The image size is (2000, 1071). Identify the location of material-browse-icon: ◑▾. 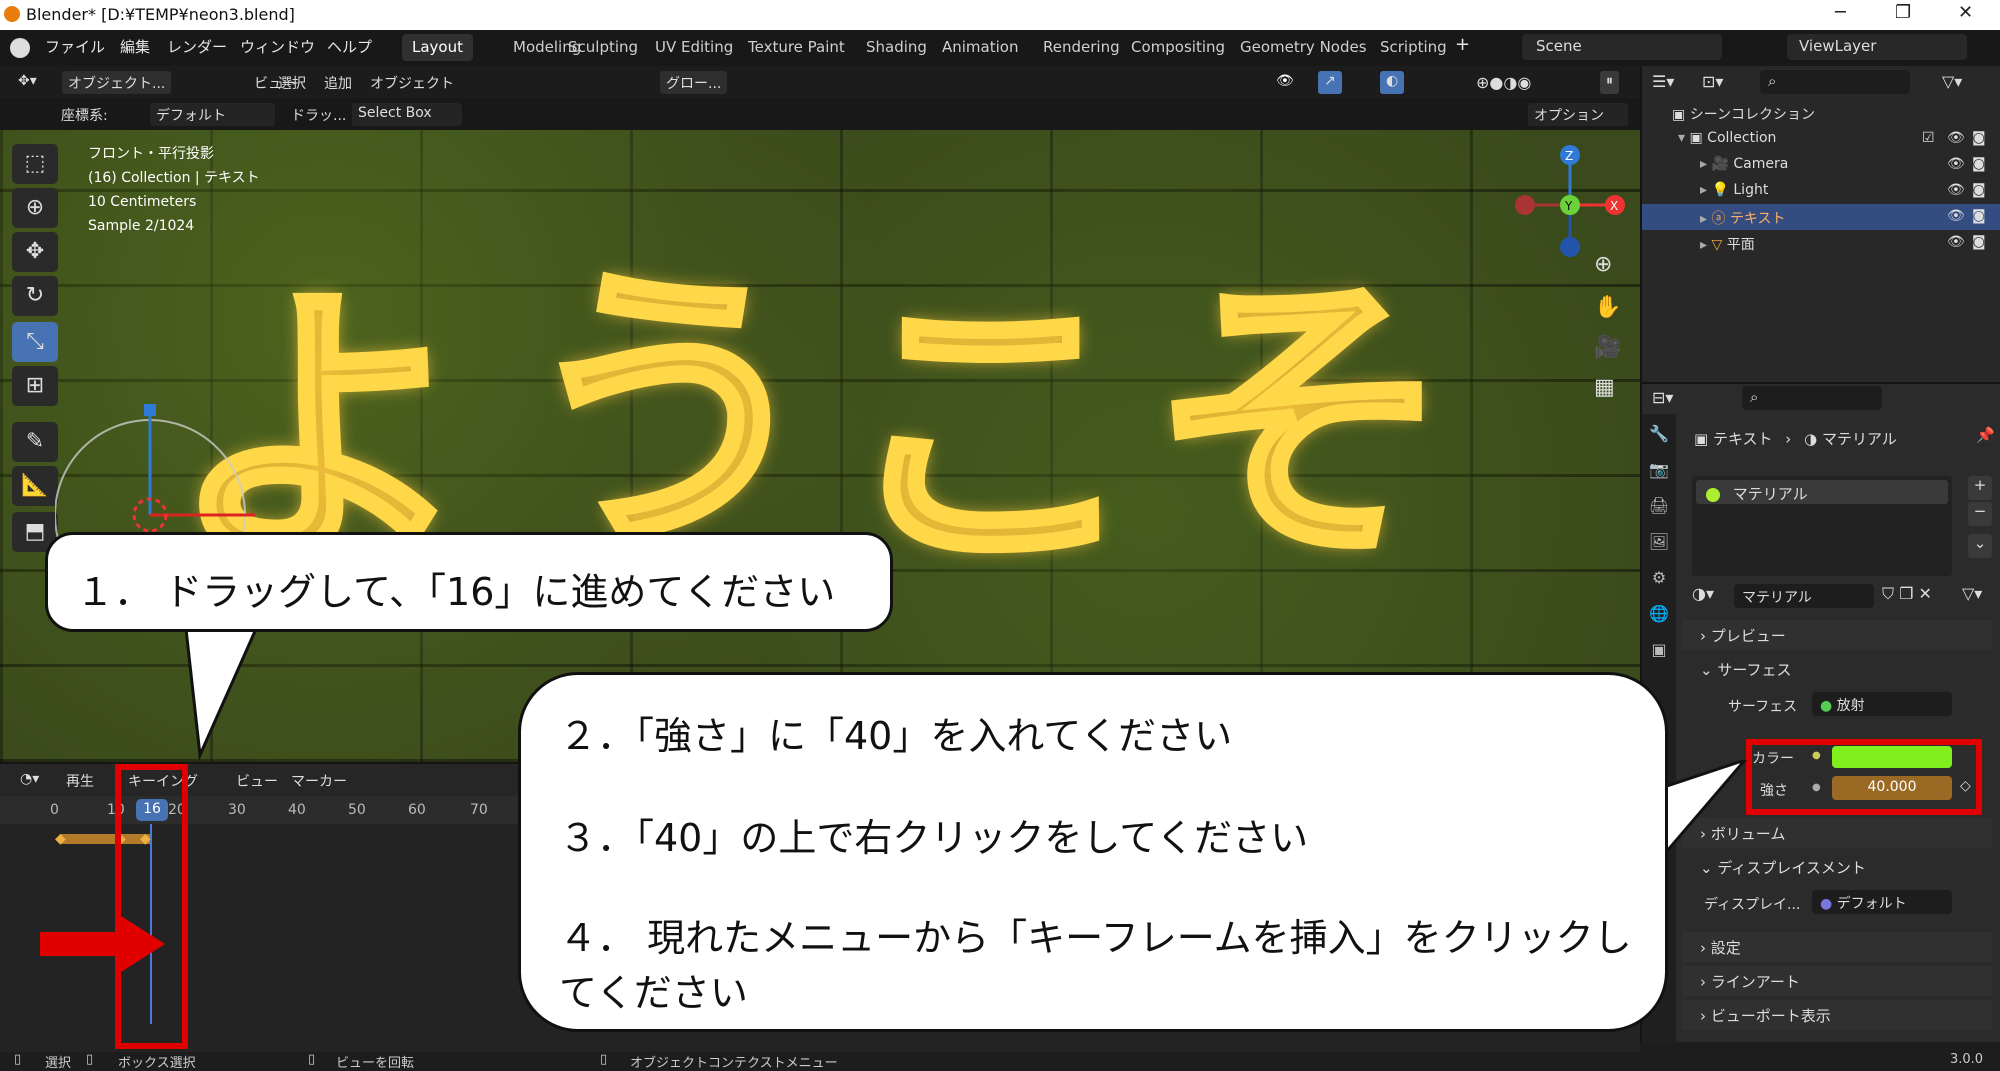
(1703, 593).